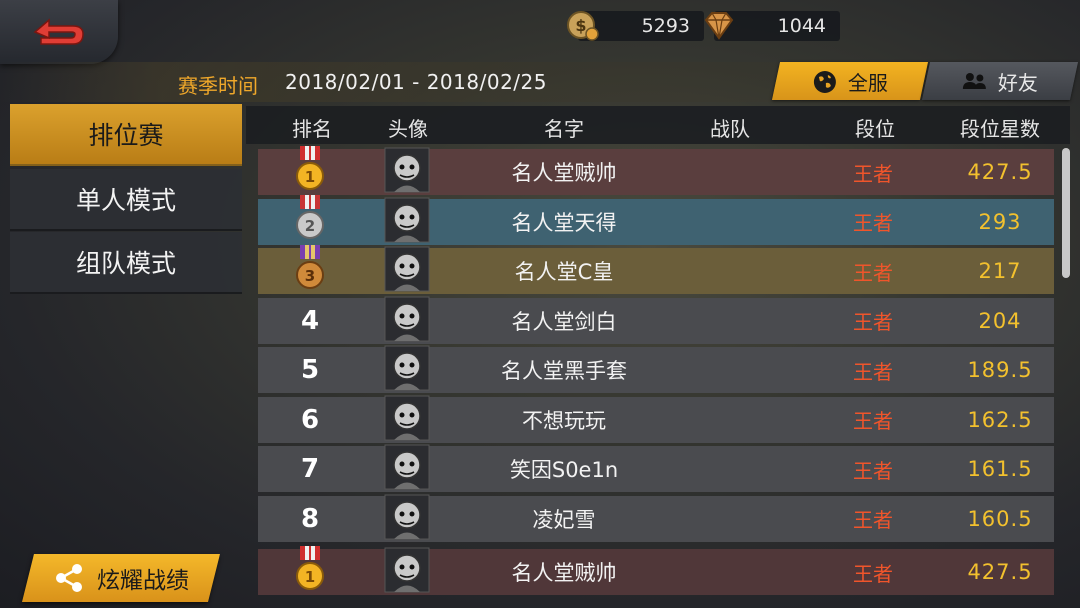  I want to click on table-row: 6 不想玩玩 王者 162.5, so click(656, 420).